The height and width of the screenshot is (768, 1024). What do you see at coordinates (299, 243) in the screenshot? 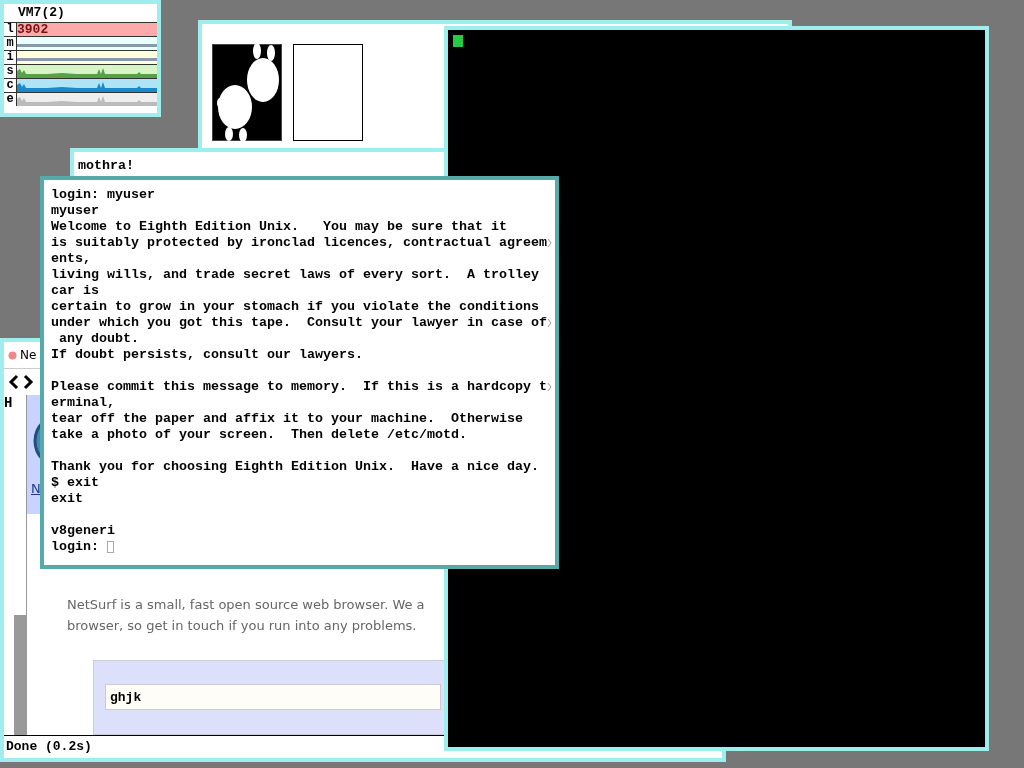
I see `terminal-line: is suitably protected by ironclad licences, contractual agreem` at bounding box center [299, 243].